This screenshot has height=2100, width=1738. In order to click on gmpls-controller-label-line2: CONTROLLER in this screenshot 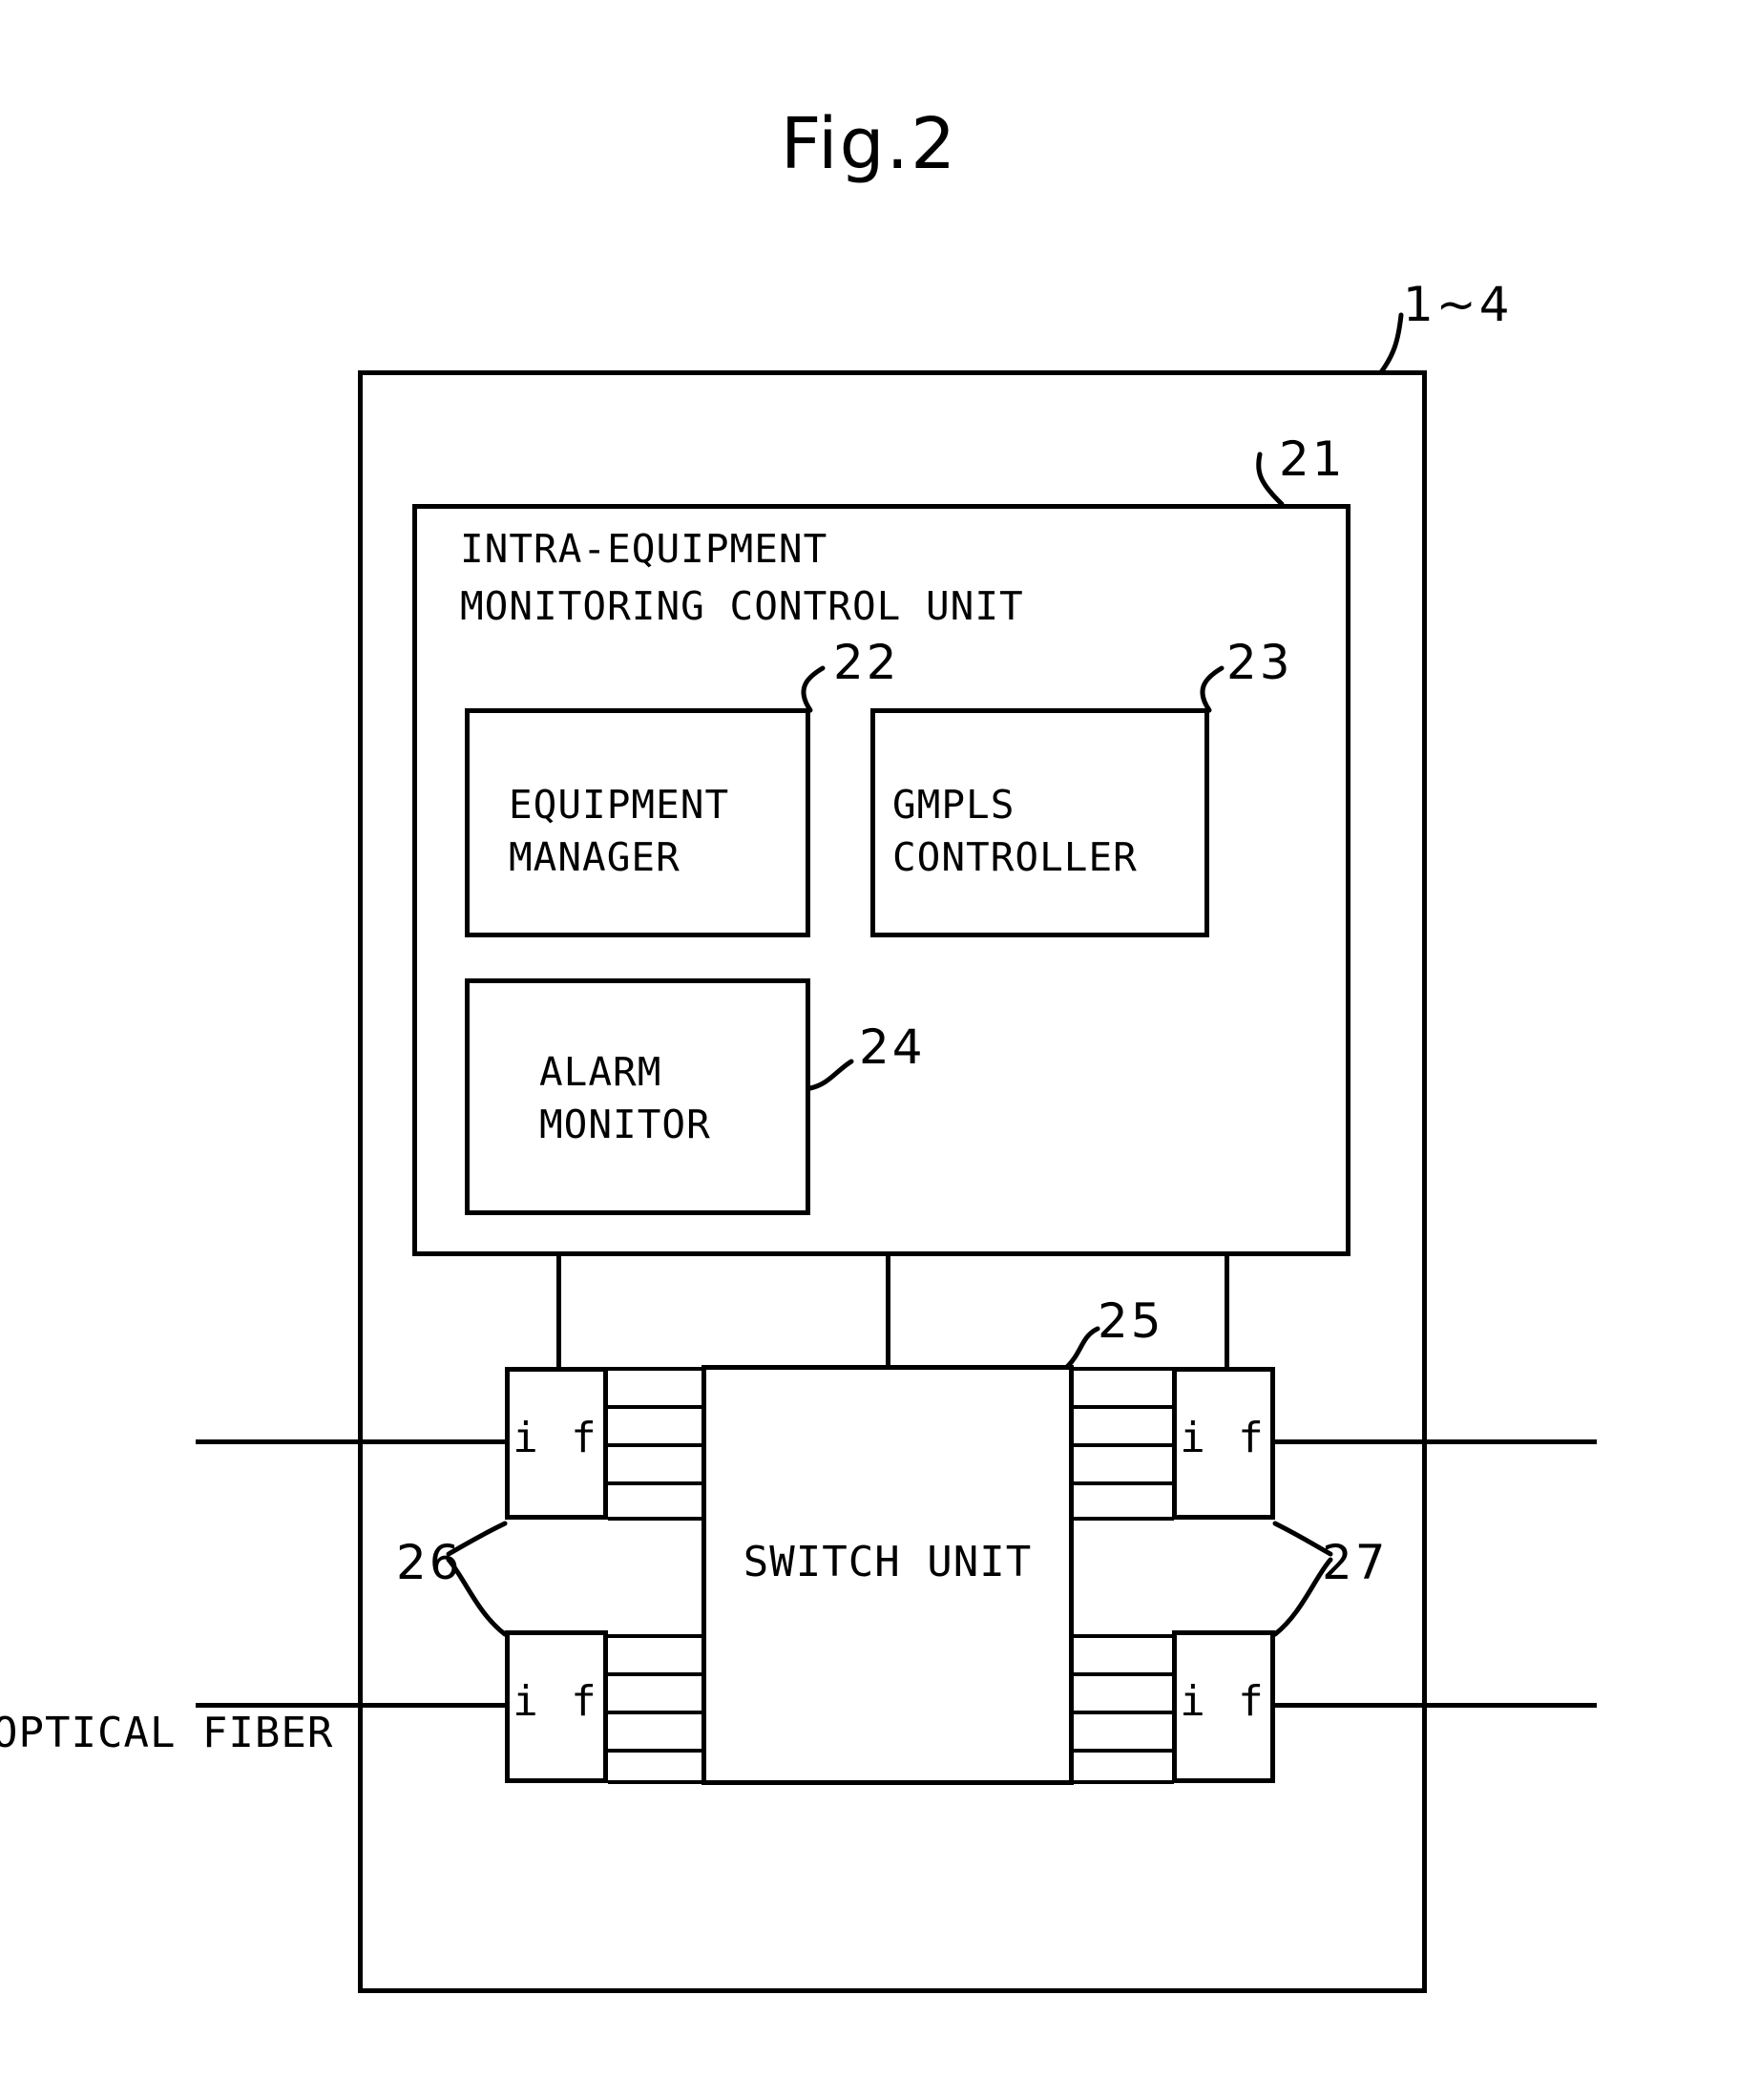, I will do `click(1015, 857)`.